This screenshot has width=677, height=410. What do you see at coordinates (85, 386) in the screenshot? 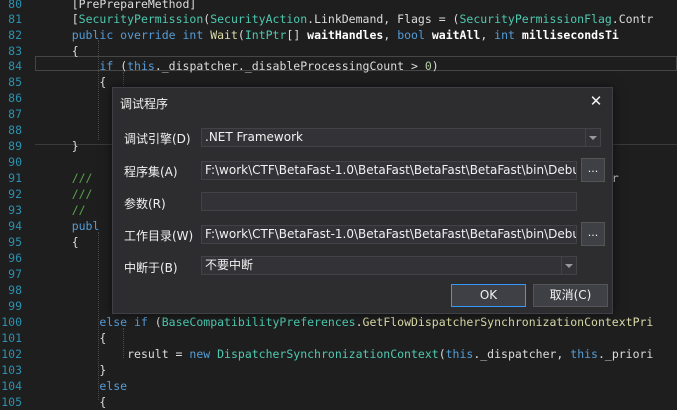
I see `code-line: else` at bounding box center [85, 386].